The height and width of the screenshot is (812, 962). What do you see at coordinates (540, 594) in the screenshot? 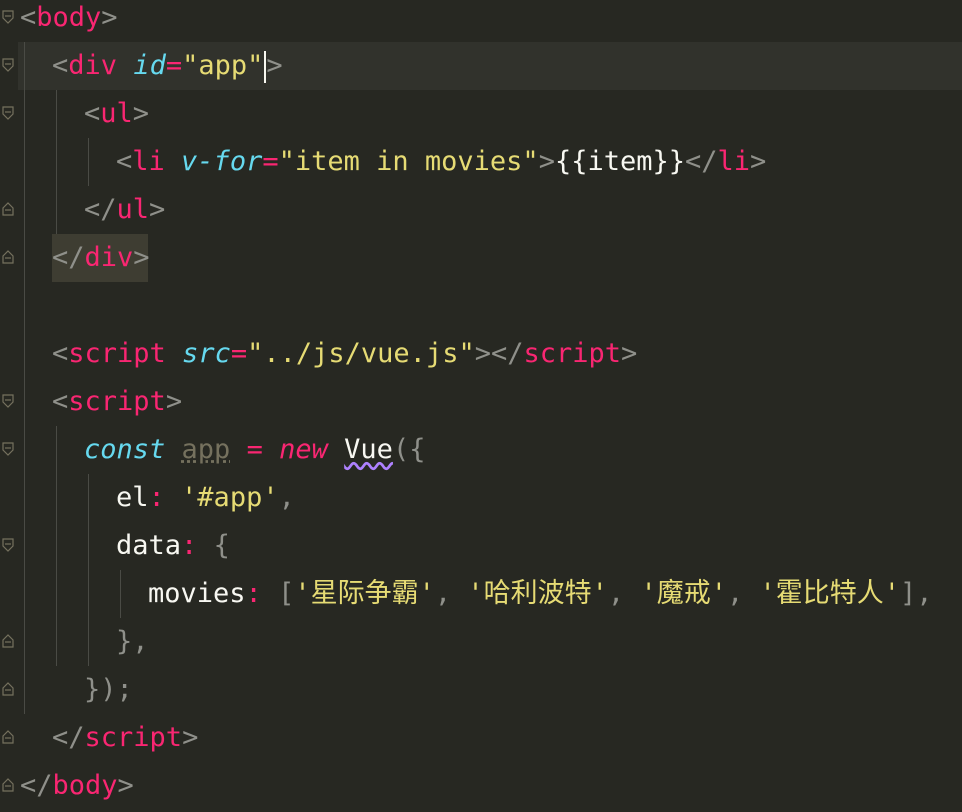
I see `code-line-13: movies: ['星际争霸', '哈利波特', '魔戒', '霍比特人'],` at bounding box center [540, 594].